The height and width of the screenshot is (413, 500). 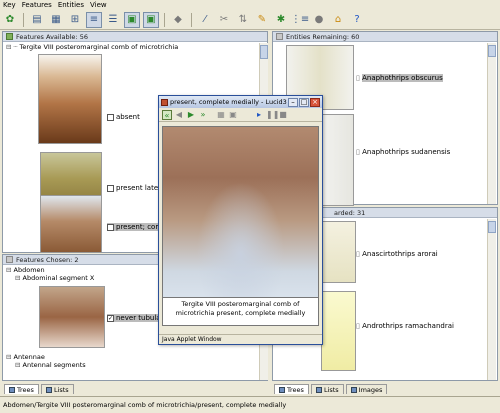 I want to click on minimize-button: –, so click(x=293, y=102).